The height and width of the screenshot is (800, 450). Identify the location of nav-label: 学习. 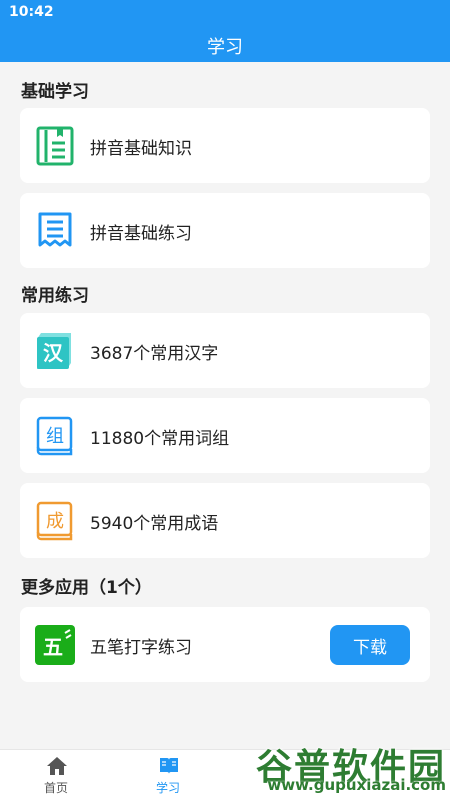
(167, 788).